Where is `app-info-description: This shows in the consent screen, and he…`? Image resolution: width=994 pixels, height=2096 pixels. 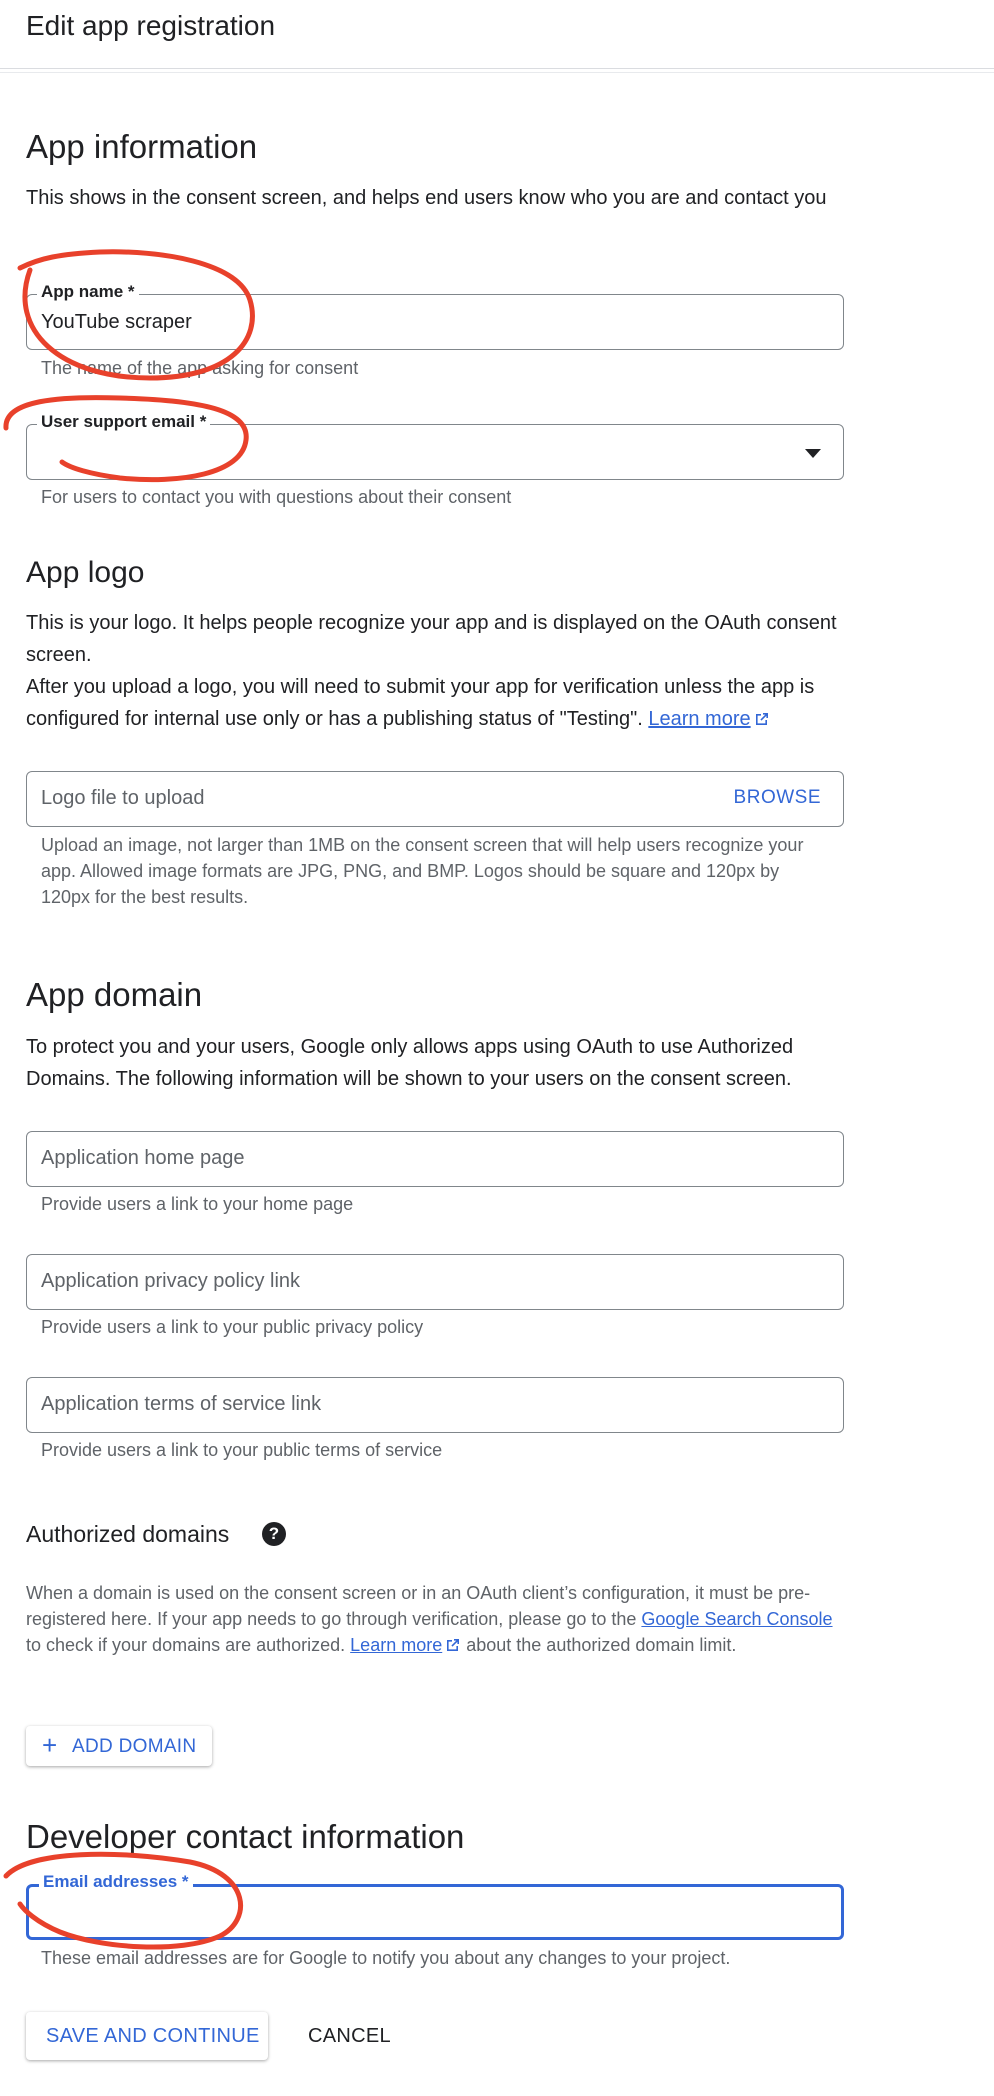 app-info-description: This shows in the consent screen, and he… is located at coordinates (426, 198).